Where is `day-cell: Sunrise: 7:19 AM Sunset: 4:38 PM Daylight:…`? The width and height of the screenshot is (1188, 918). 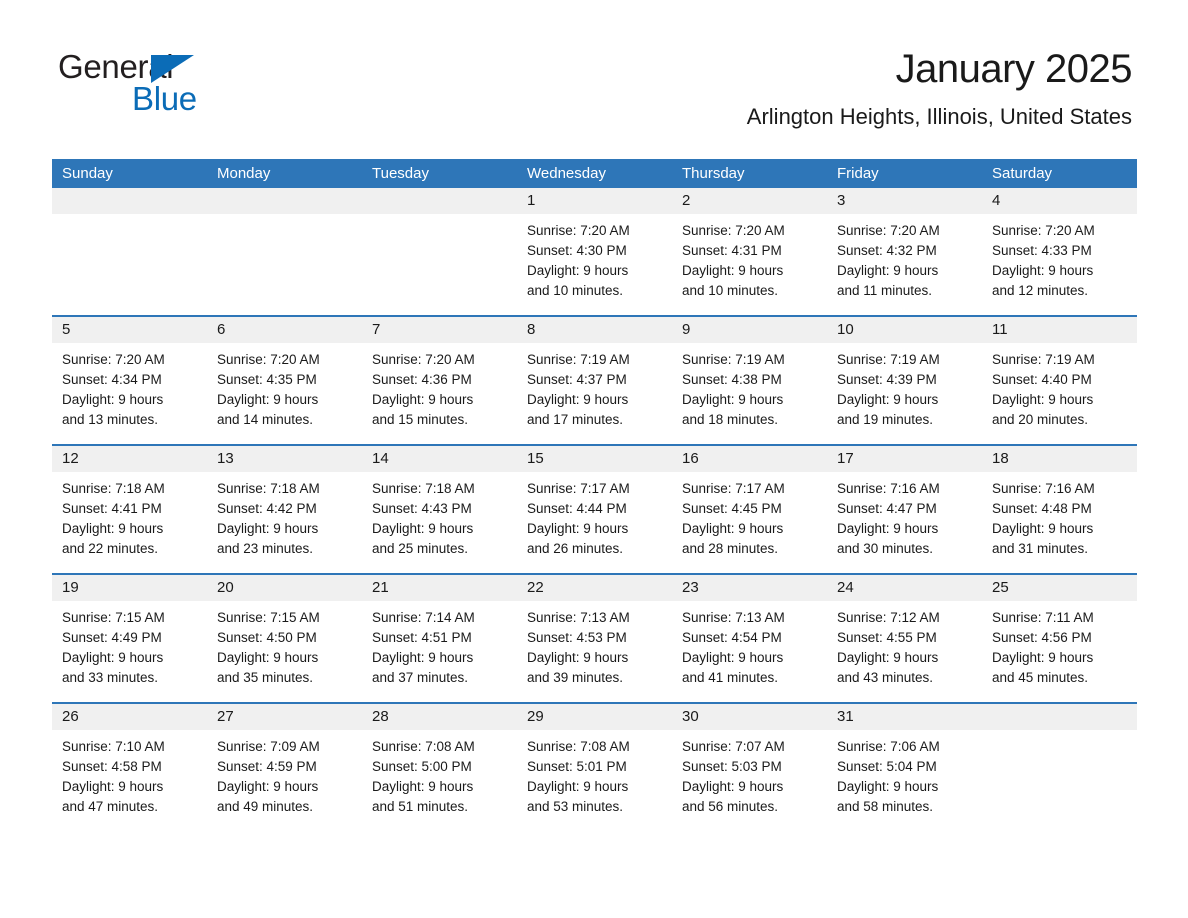 day-cell: Sunrise: 7:19 AM Sunset: 4:38 PM Daylight:… is located at coordinates (749, 393).